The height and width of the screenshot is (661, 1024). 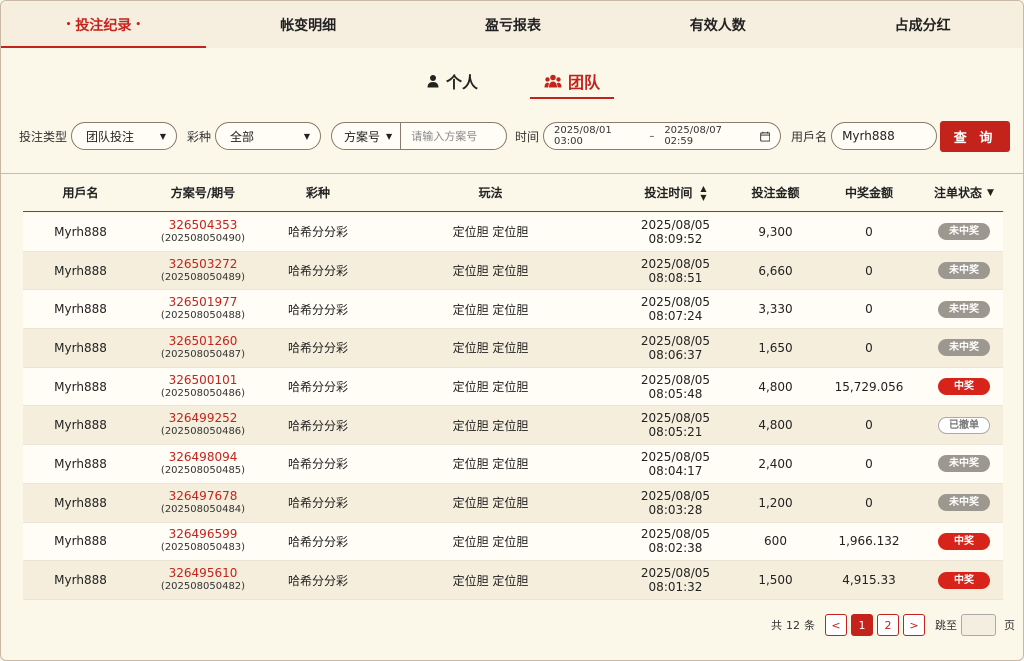 What do you see at coordinates (675, 502) in the screenshot?
I see `cell-bet-time: 2025/08/05 08:03:28` at bounding box center [675, 502].